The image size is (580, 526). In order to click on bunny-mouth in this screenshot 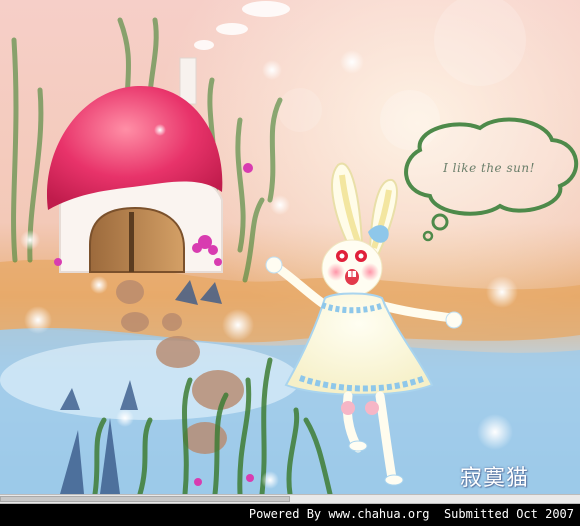, I will do `click(352, 277)`.